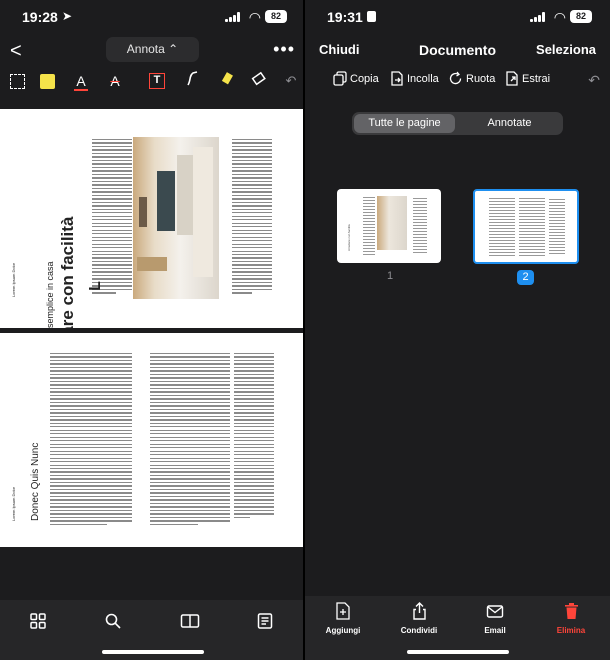 Image resolution: width=610 pixels, height=660 pixels. I want to click on page-filter-segmented-control: Tutte le pagine Annotate, so click(457, 123).